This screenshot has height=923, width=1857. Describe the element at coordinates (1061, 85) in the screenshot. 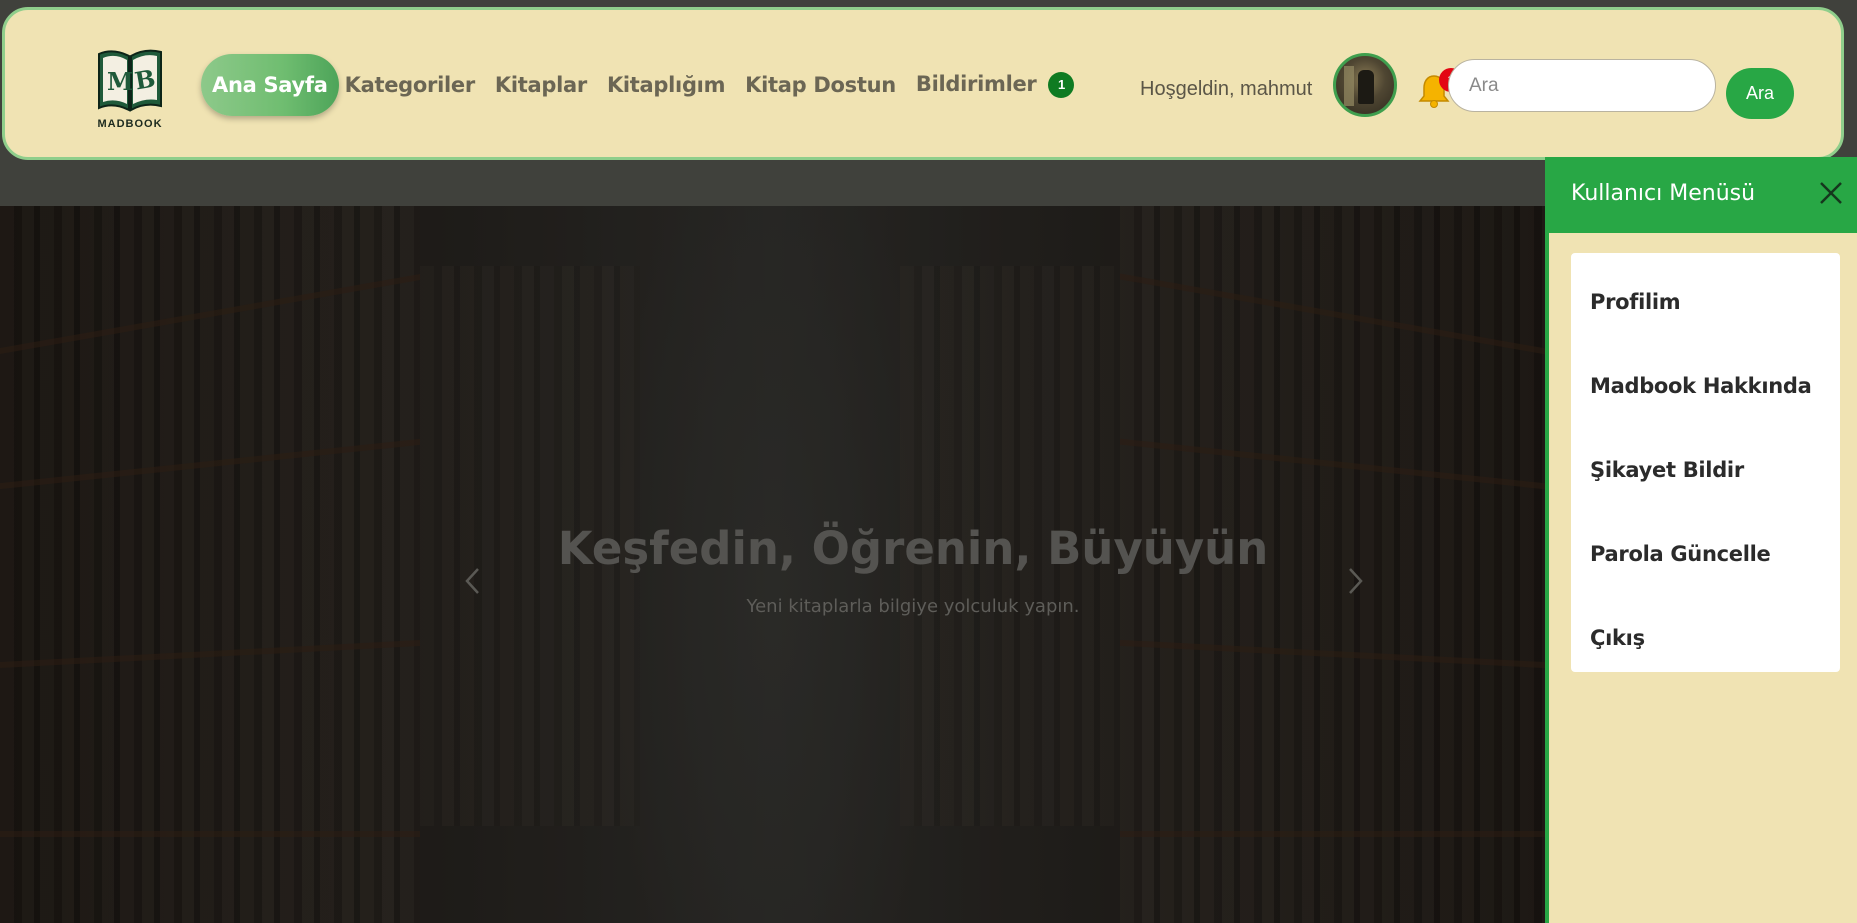

I see `notifications-count-badge: 1` at that location.